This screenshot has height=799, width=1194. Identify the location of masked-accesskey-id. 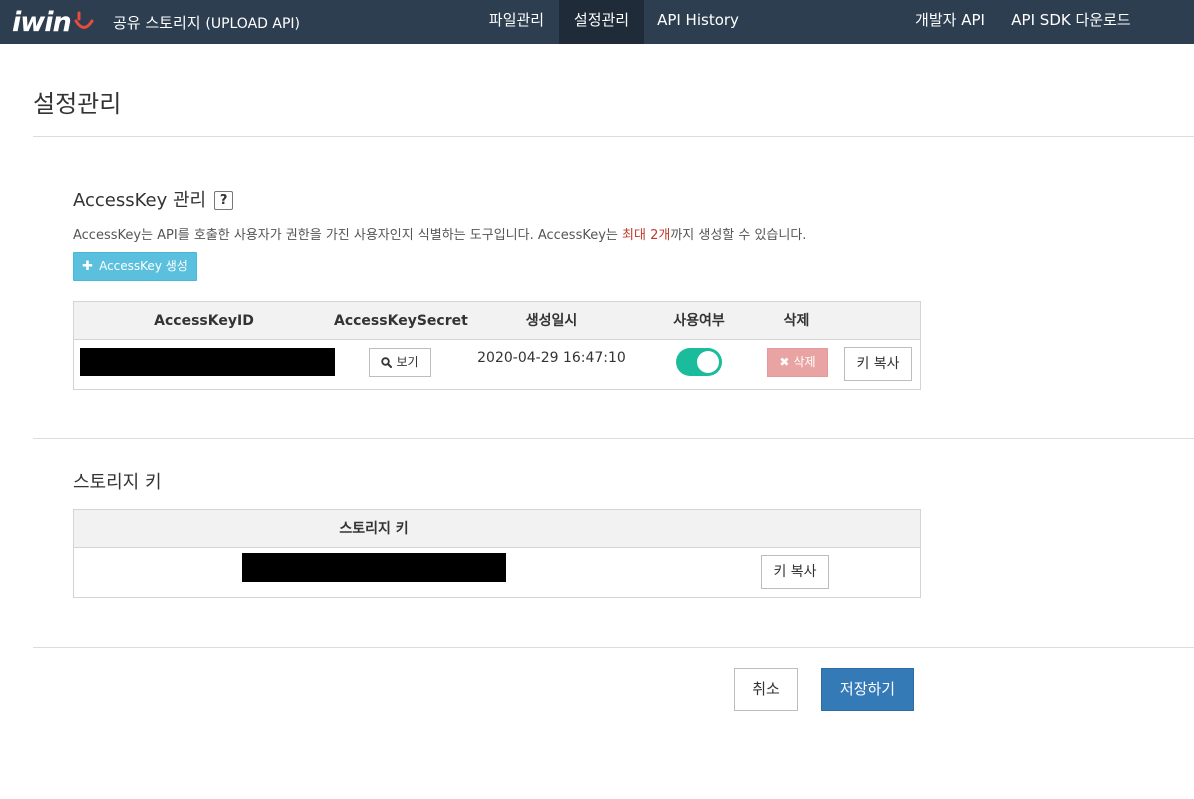
(207, 362).